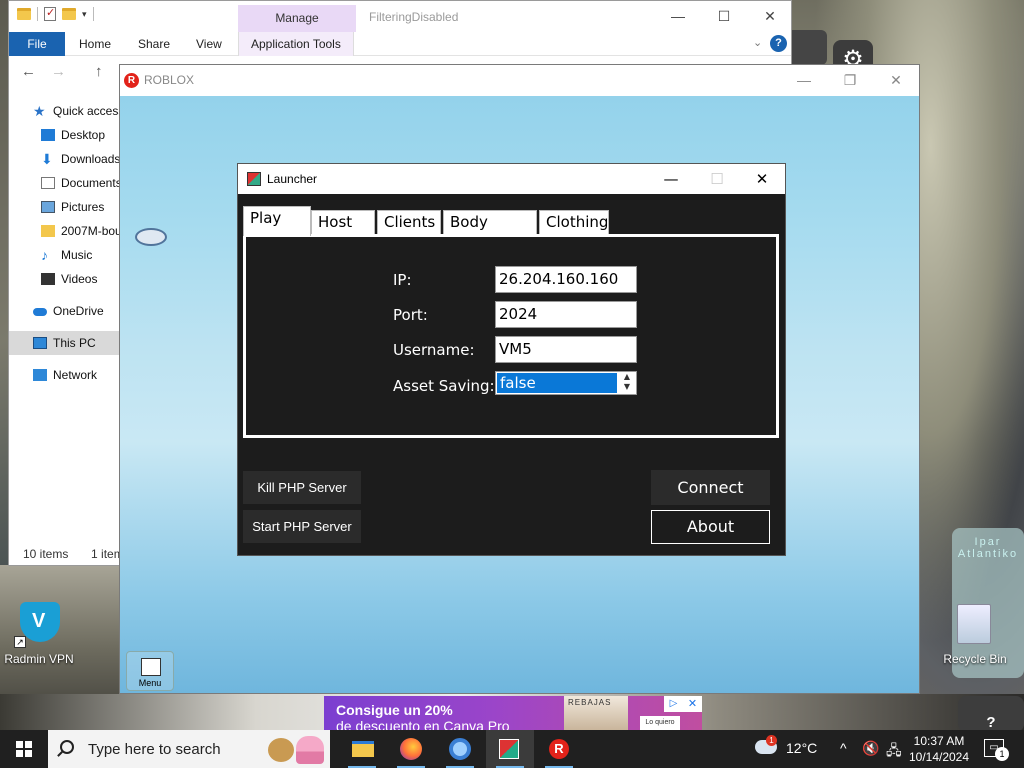  I want to click on asset-saving-spinner: false ▲ ▼, so click(566, 383).